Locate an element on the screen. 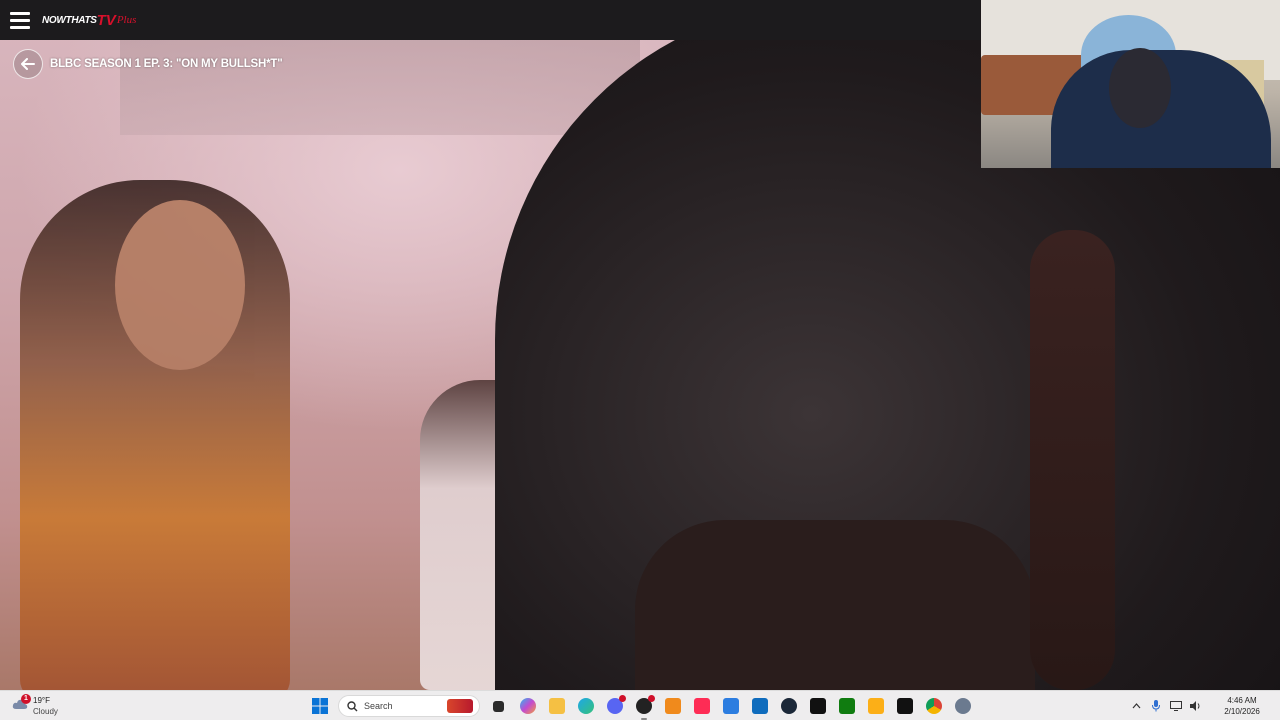  steam-icon is located at coordinates (789, 706).